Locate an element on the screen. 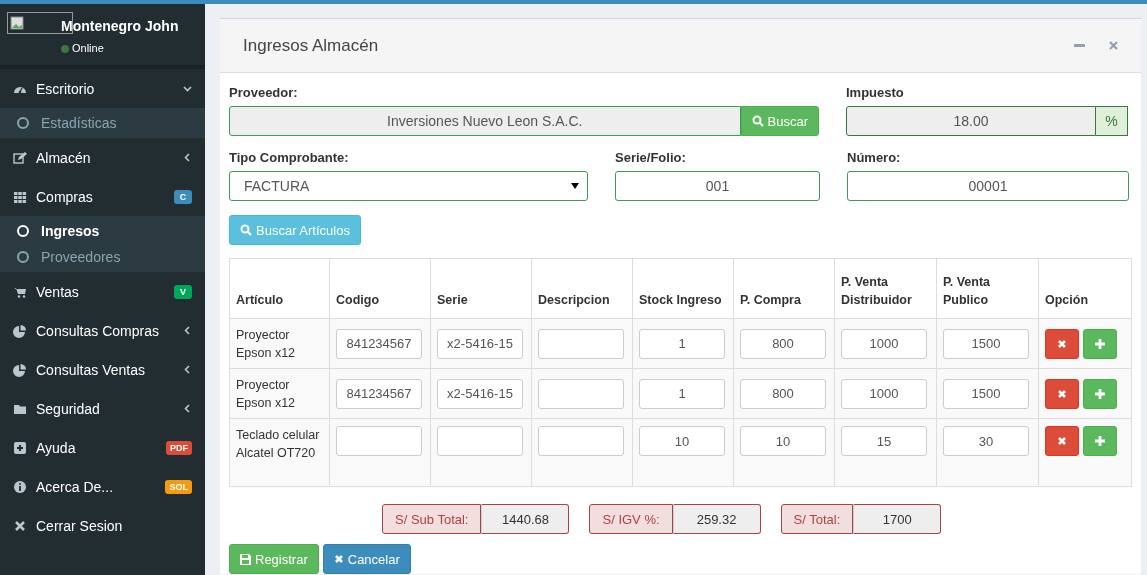 This screenshot has width=1147, height=575. submenu-item: Proveedores is located at coordinates (102, 257).